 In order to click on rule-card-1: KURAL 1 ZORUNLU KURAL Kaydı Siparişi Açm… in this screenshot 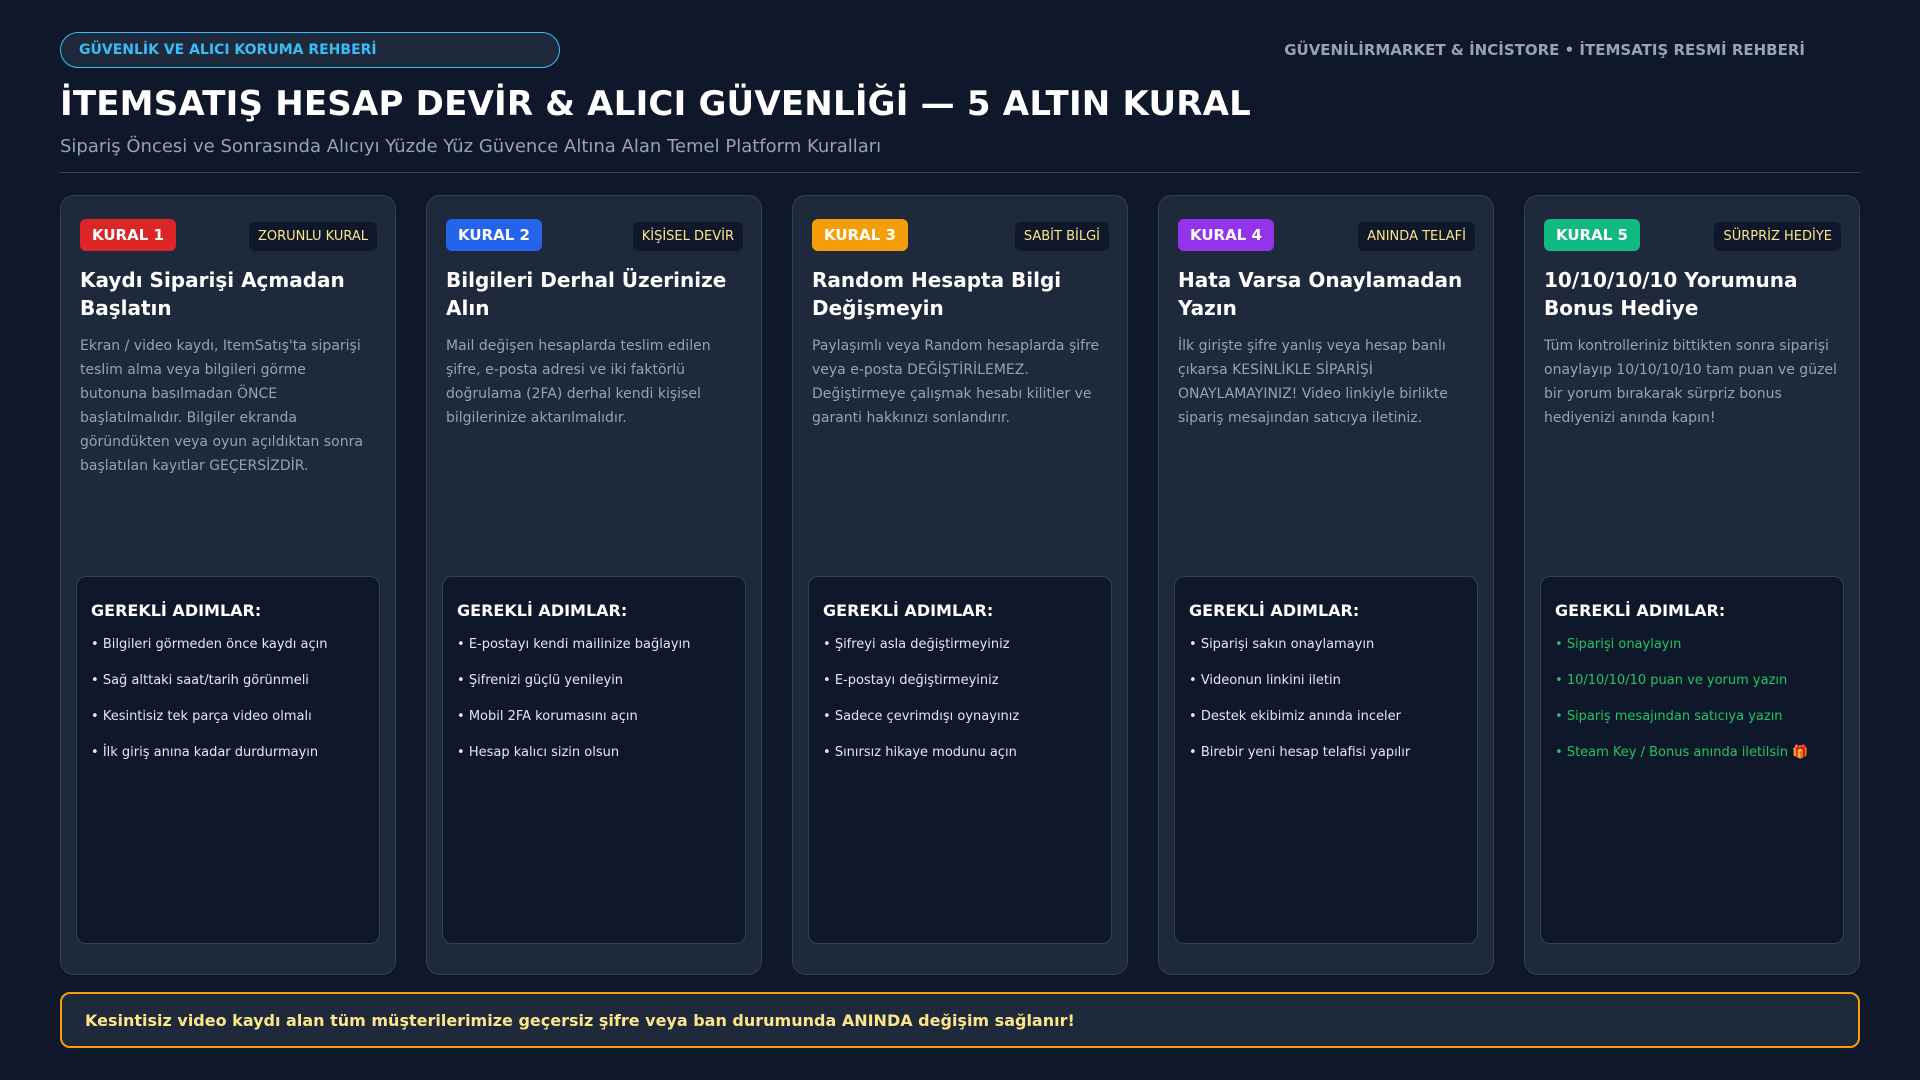, I will do `click(228, 585)`.